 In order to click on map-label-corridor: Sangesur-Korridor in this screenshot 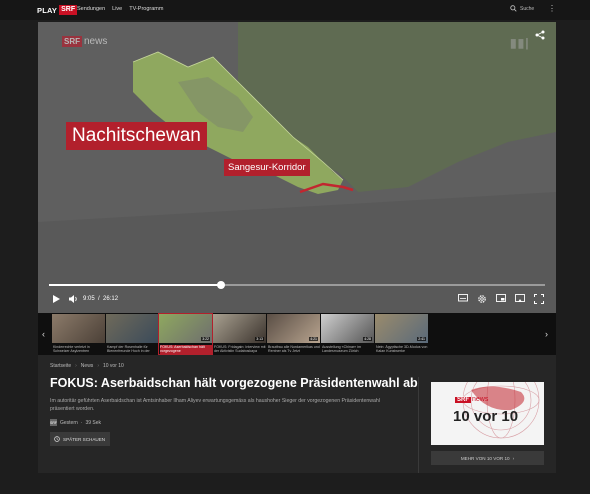, I will do `click(267, 167)`.